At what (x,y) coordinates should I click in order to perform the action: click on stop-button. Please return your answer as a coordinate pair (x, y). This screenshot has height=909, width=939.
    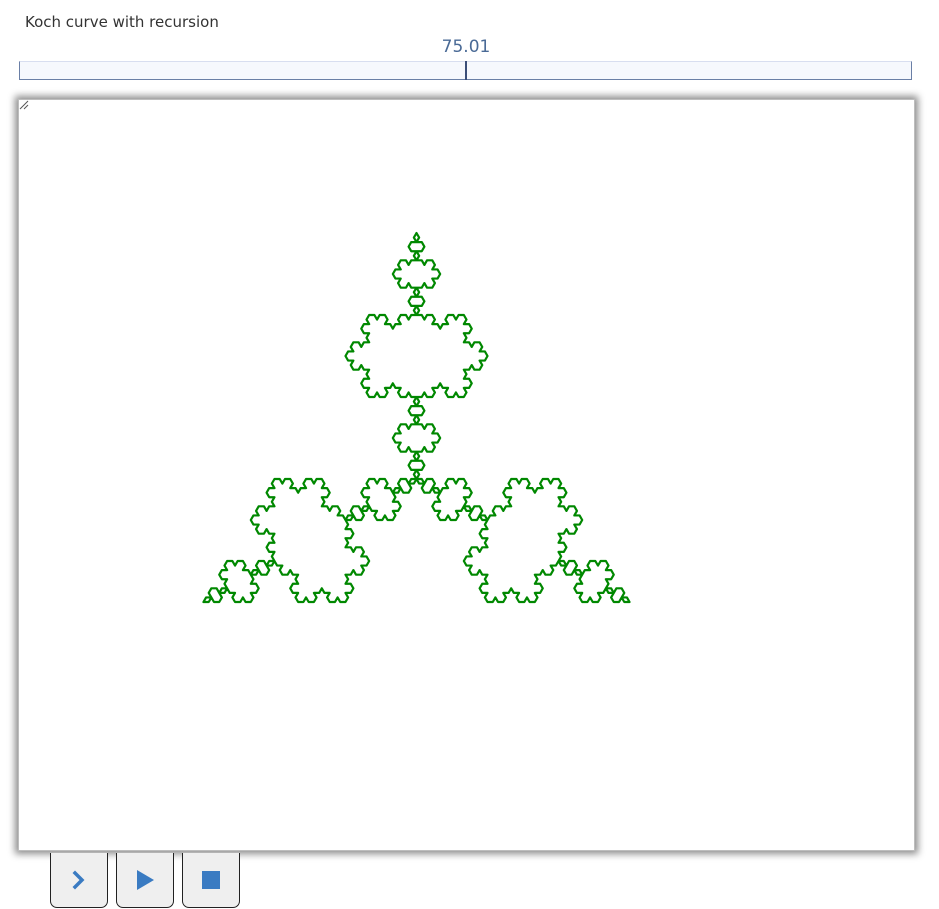
    Looking at the image, I should click on (211, 880).